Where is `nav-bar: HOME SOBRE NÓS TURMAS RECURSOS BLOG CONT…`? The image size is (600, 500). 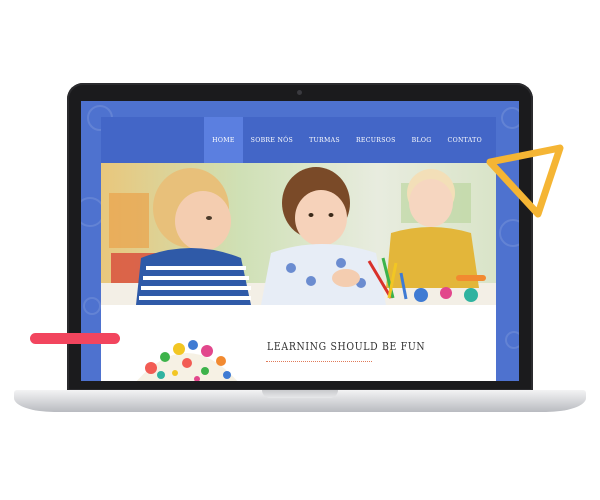 nav-bar: HOME SOBRE NÓS TURMAS RECURSOS BLOG CONT… is located at coordinates (298, 140).